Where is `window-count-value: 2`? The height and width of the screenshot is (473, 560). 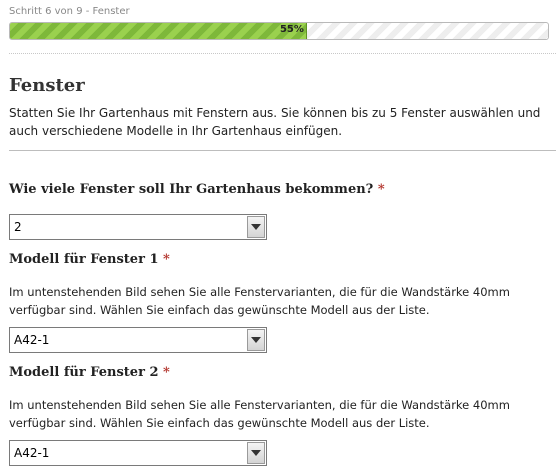 window-count-value: 2 is located at coordinates (18, 227).